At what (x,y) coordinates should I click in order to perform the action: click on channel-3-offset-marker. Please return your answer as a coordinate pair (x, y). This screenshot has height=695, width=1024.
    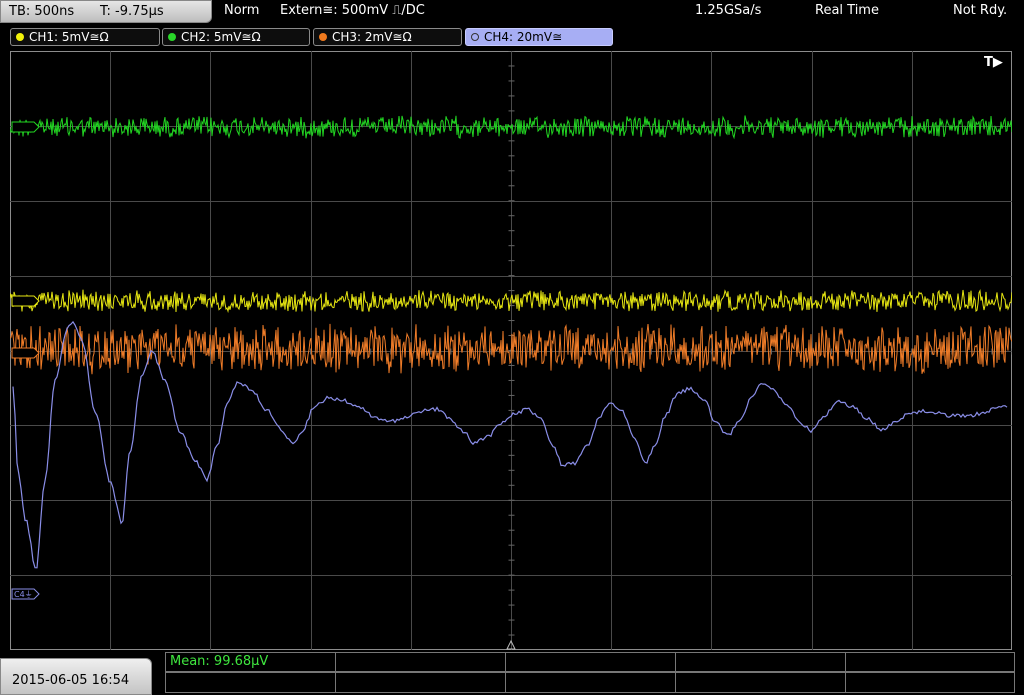
    Looking at the image, I should click on (25, 353).